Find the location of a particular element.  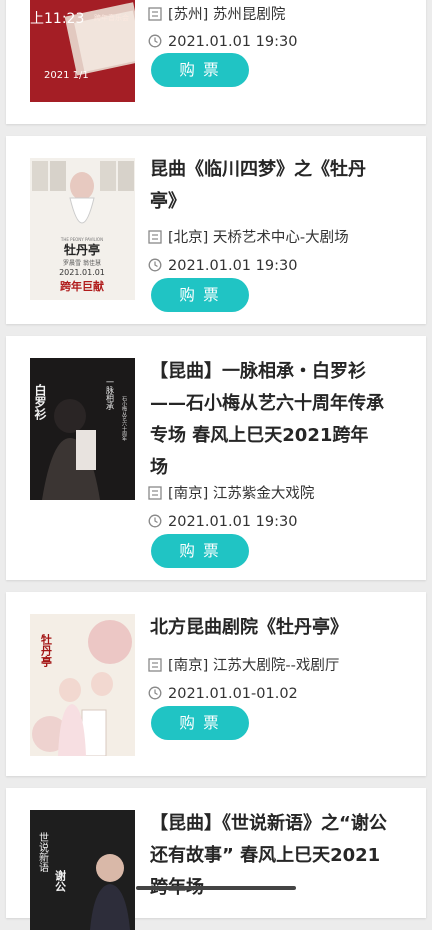

poster-line1: 世说新语 is located at coordinates (43, 852).